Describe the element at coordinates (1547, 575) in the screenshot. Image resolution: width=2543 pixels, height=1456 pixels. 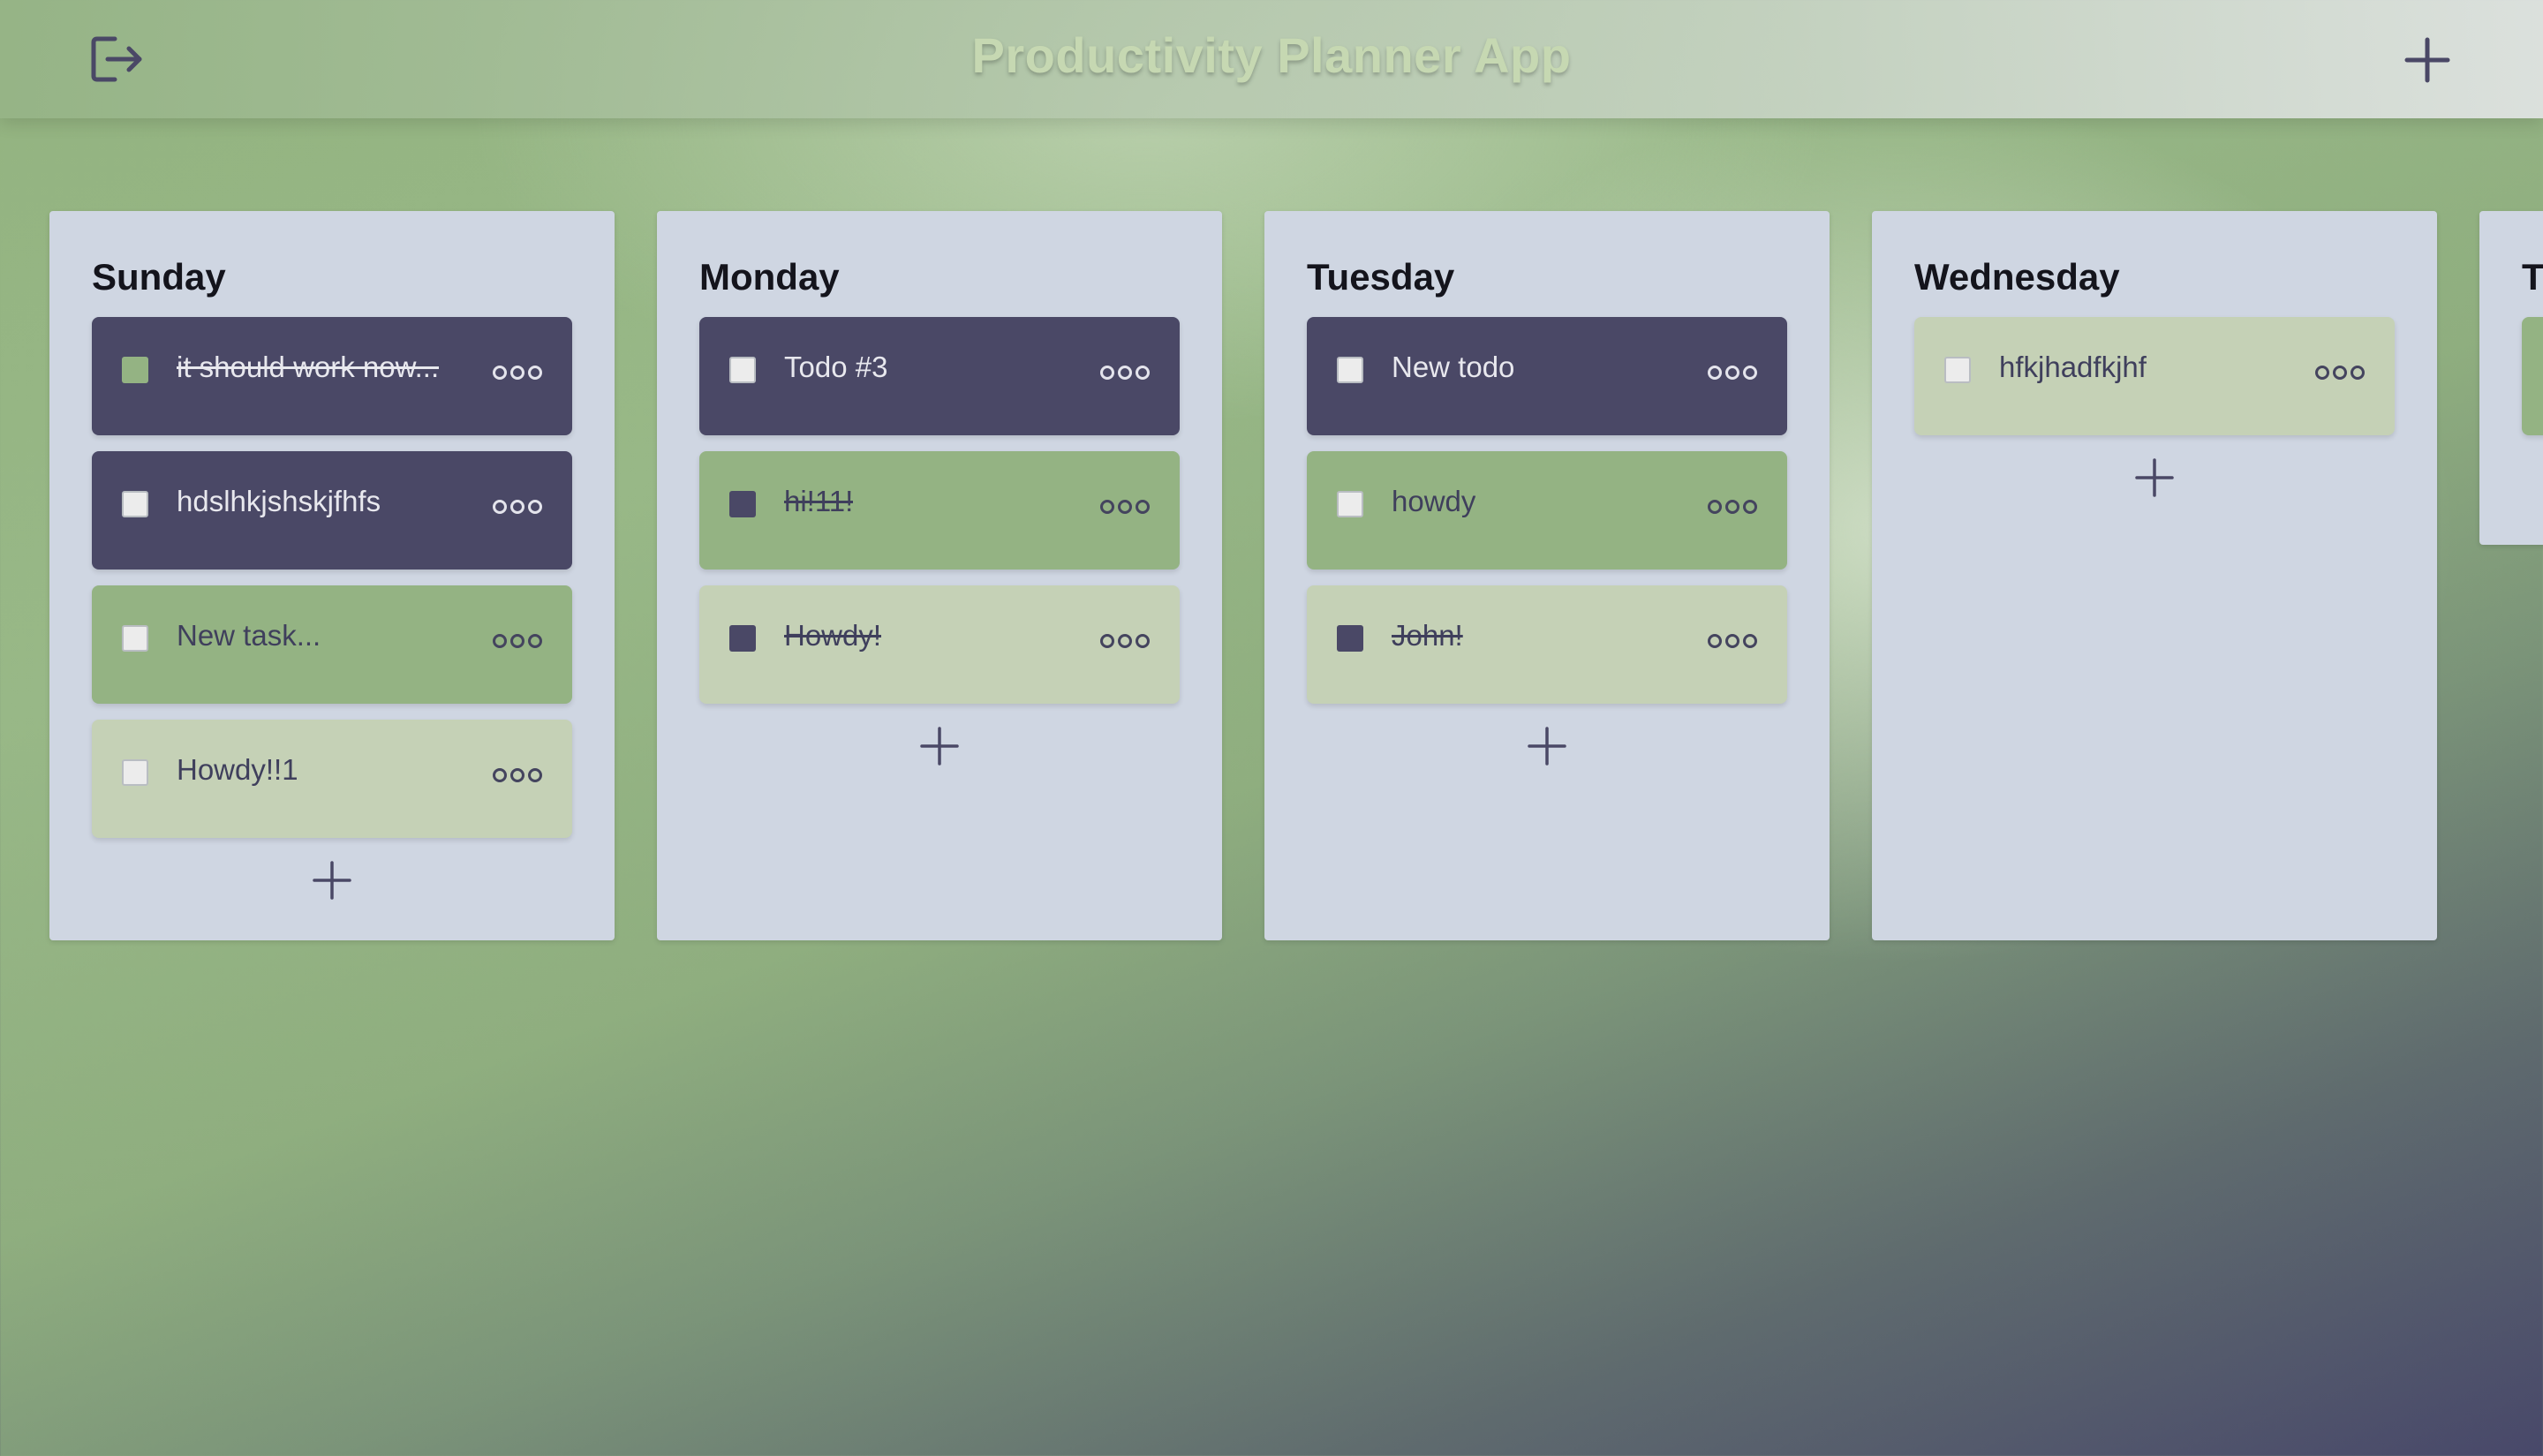
I see `day-column-tuesday: Tuesday New todo howdy John!` at that location.